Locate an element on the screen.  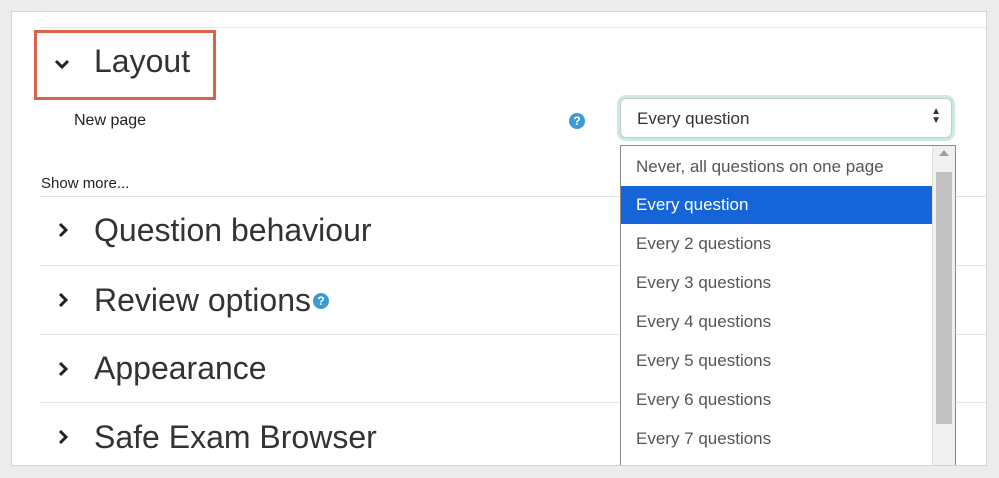
section-appearance: Appearance is located at coordinates (180, 368).